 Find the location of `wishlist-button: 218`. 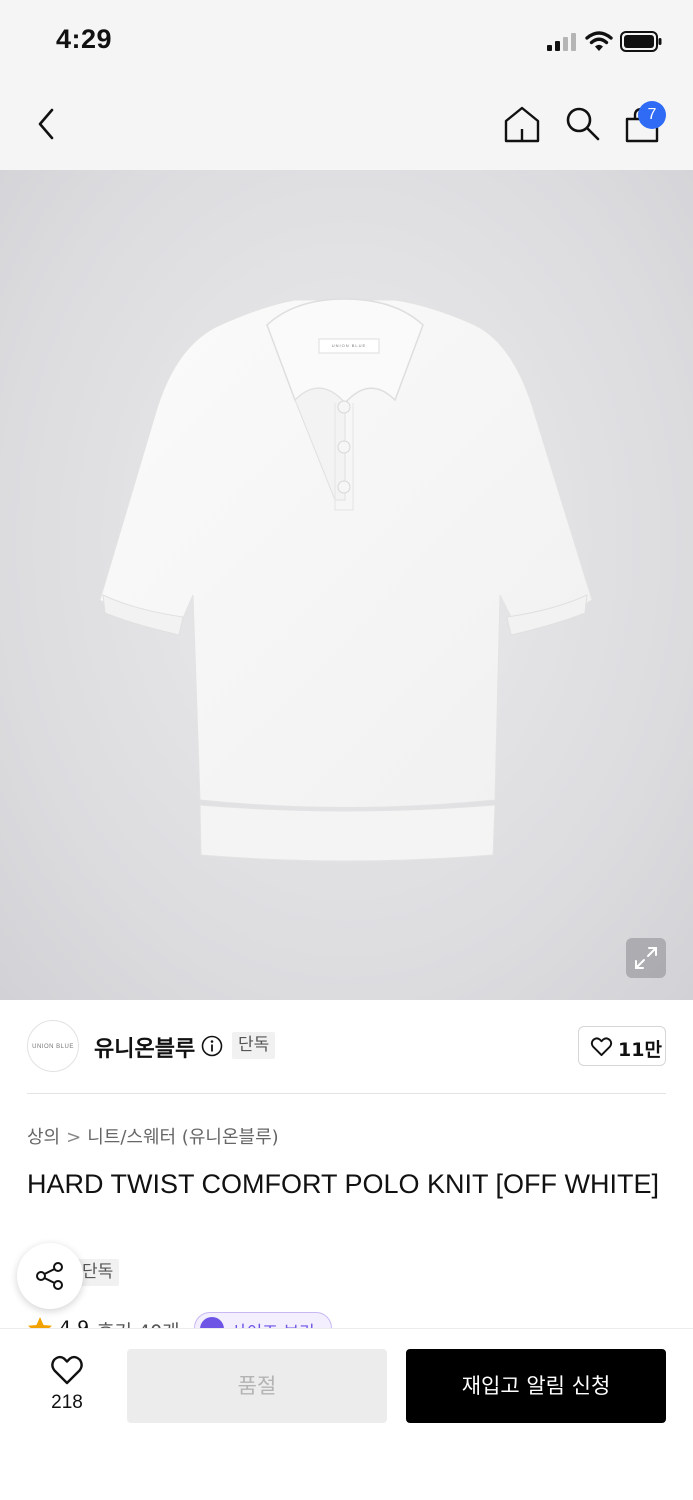

wishlist-button: 218 is located at coordinates (67, 1385).